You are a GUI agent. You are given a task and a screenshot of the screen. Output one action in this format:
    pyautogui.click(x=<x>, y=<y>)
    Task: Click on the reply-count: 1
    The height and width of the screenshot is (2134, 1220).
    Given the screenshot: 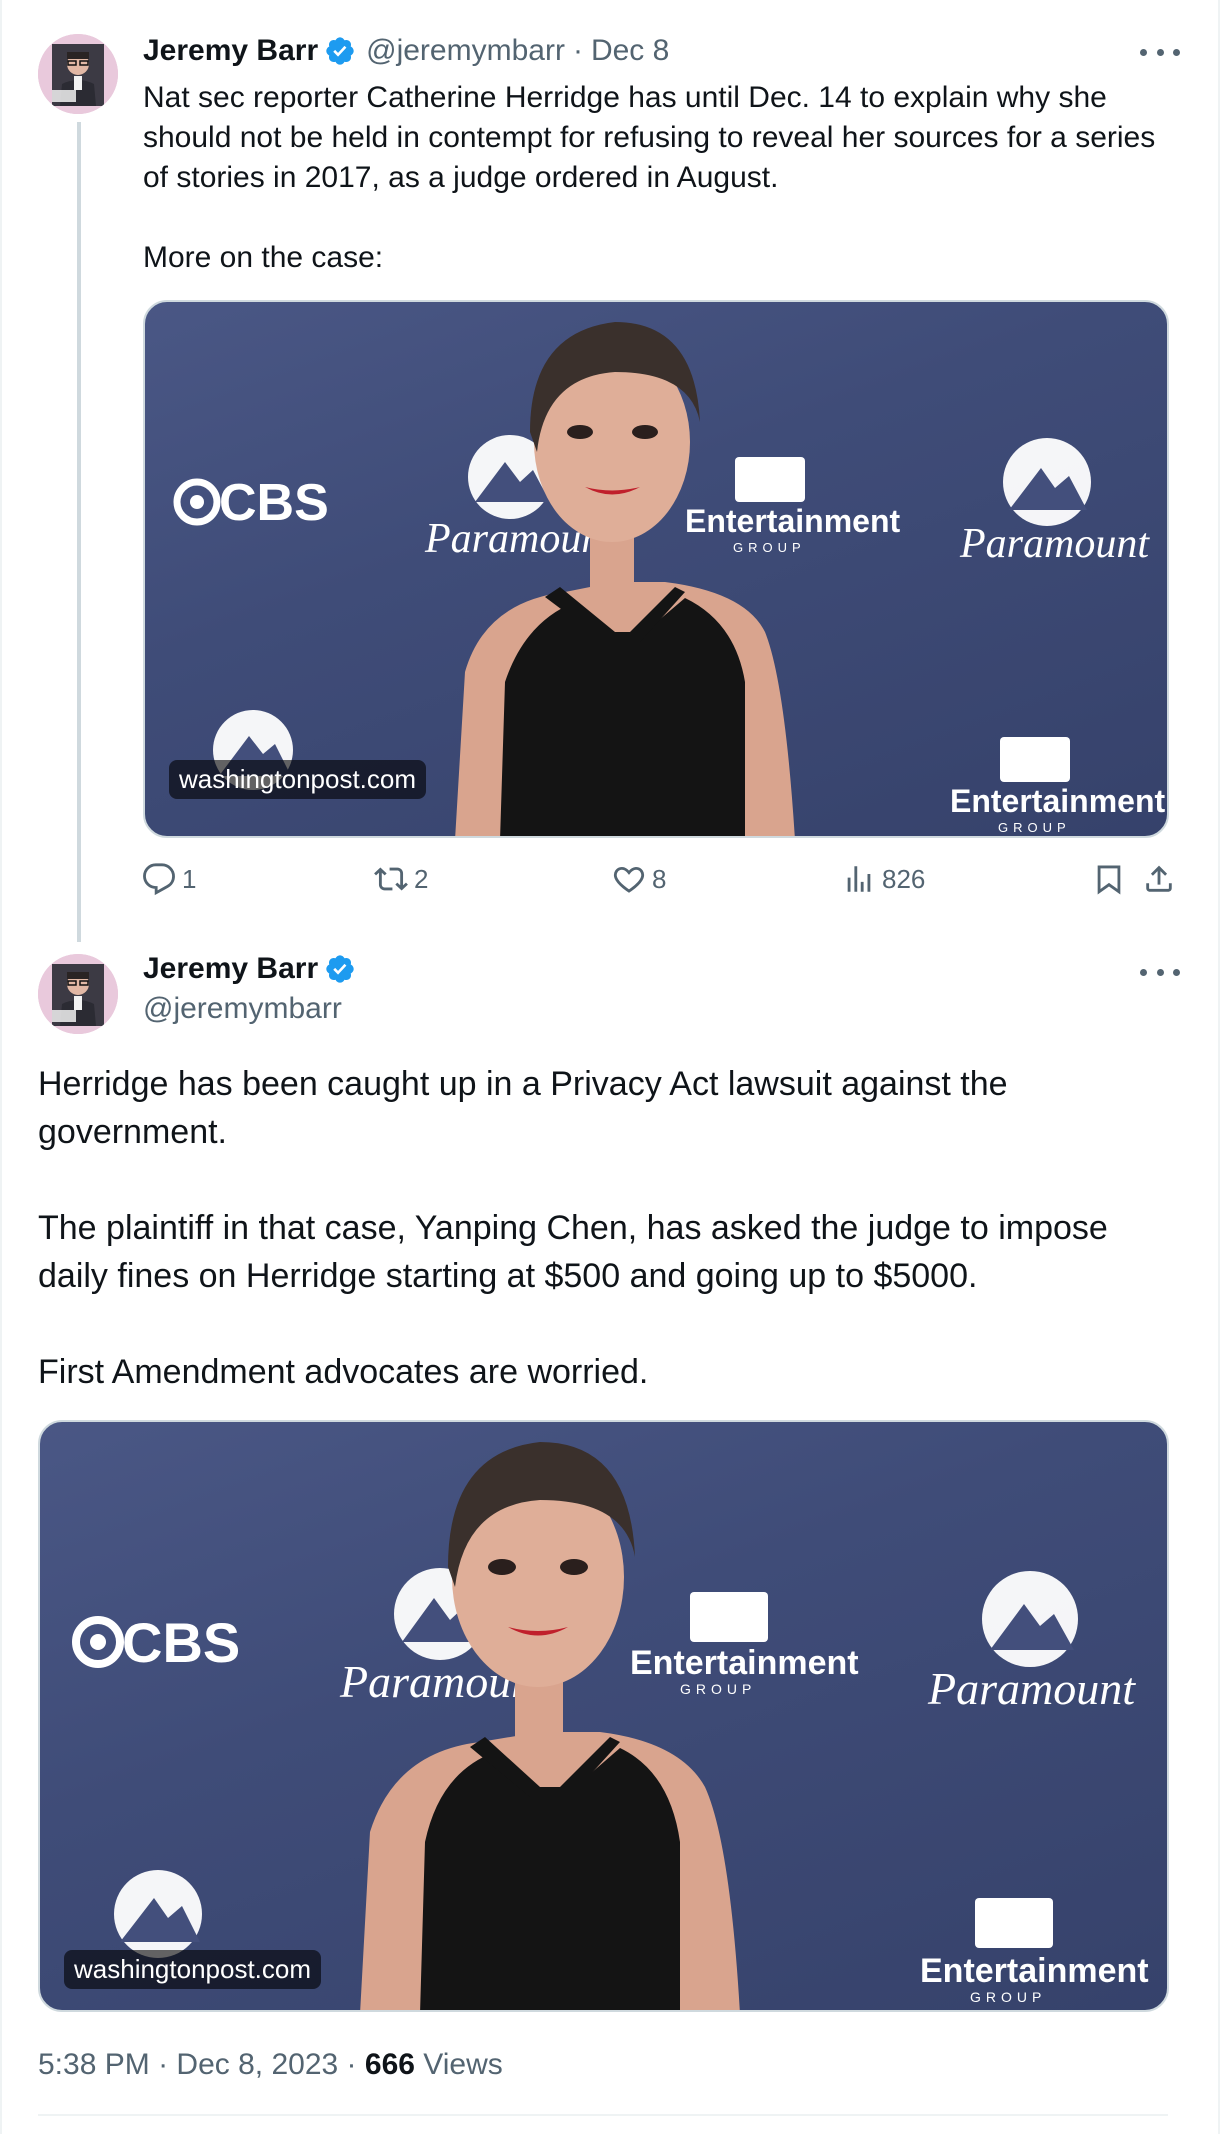 What is the action you would take?
    pyautogui.click(x=189, y=878)
    